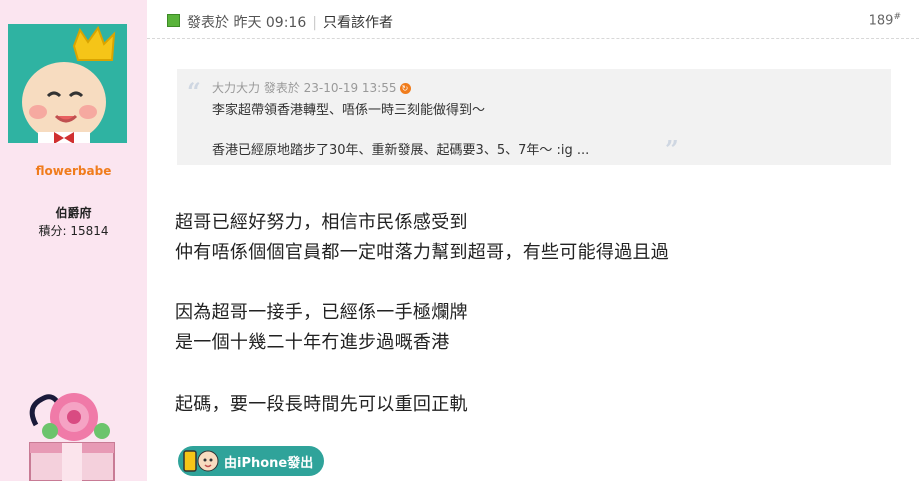  What do you see at coordinates (73, 213) in the screenshot?
I see `user-rank: 伯爵府` at bounding box center [73, 213].